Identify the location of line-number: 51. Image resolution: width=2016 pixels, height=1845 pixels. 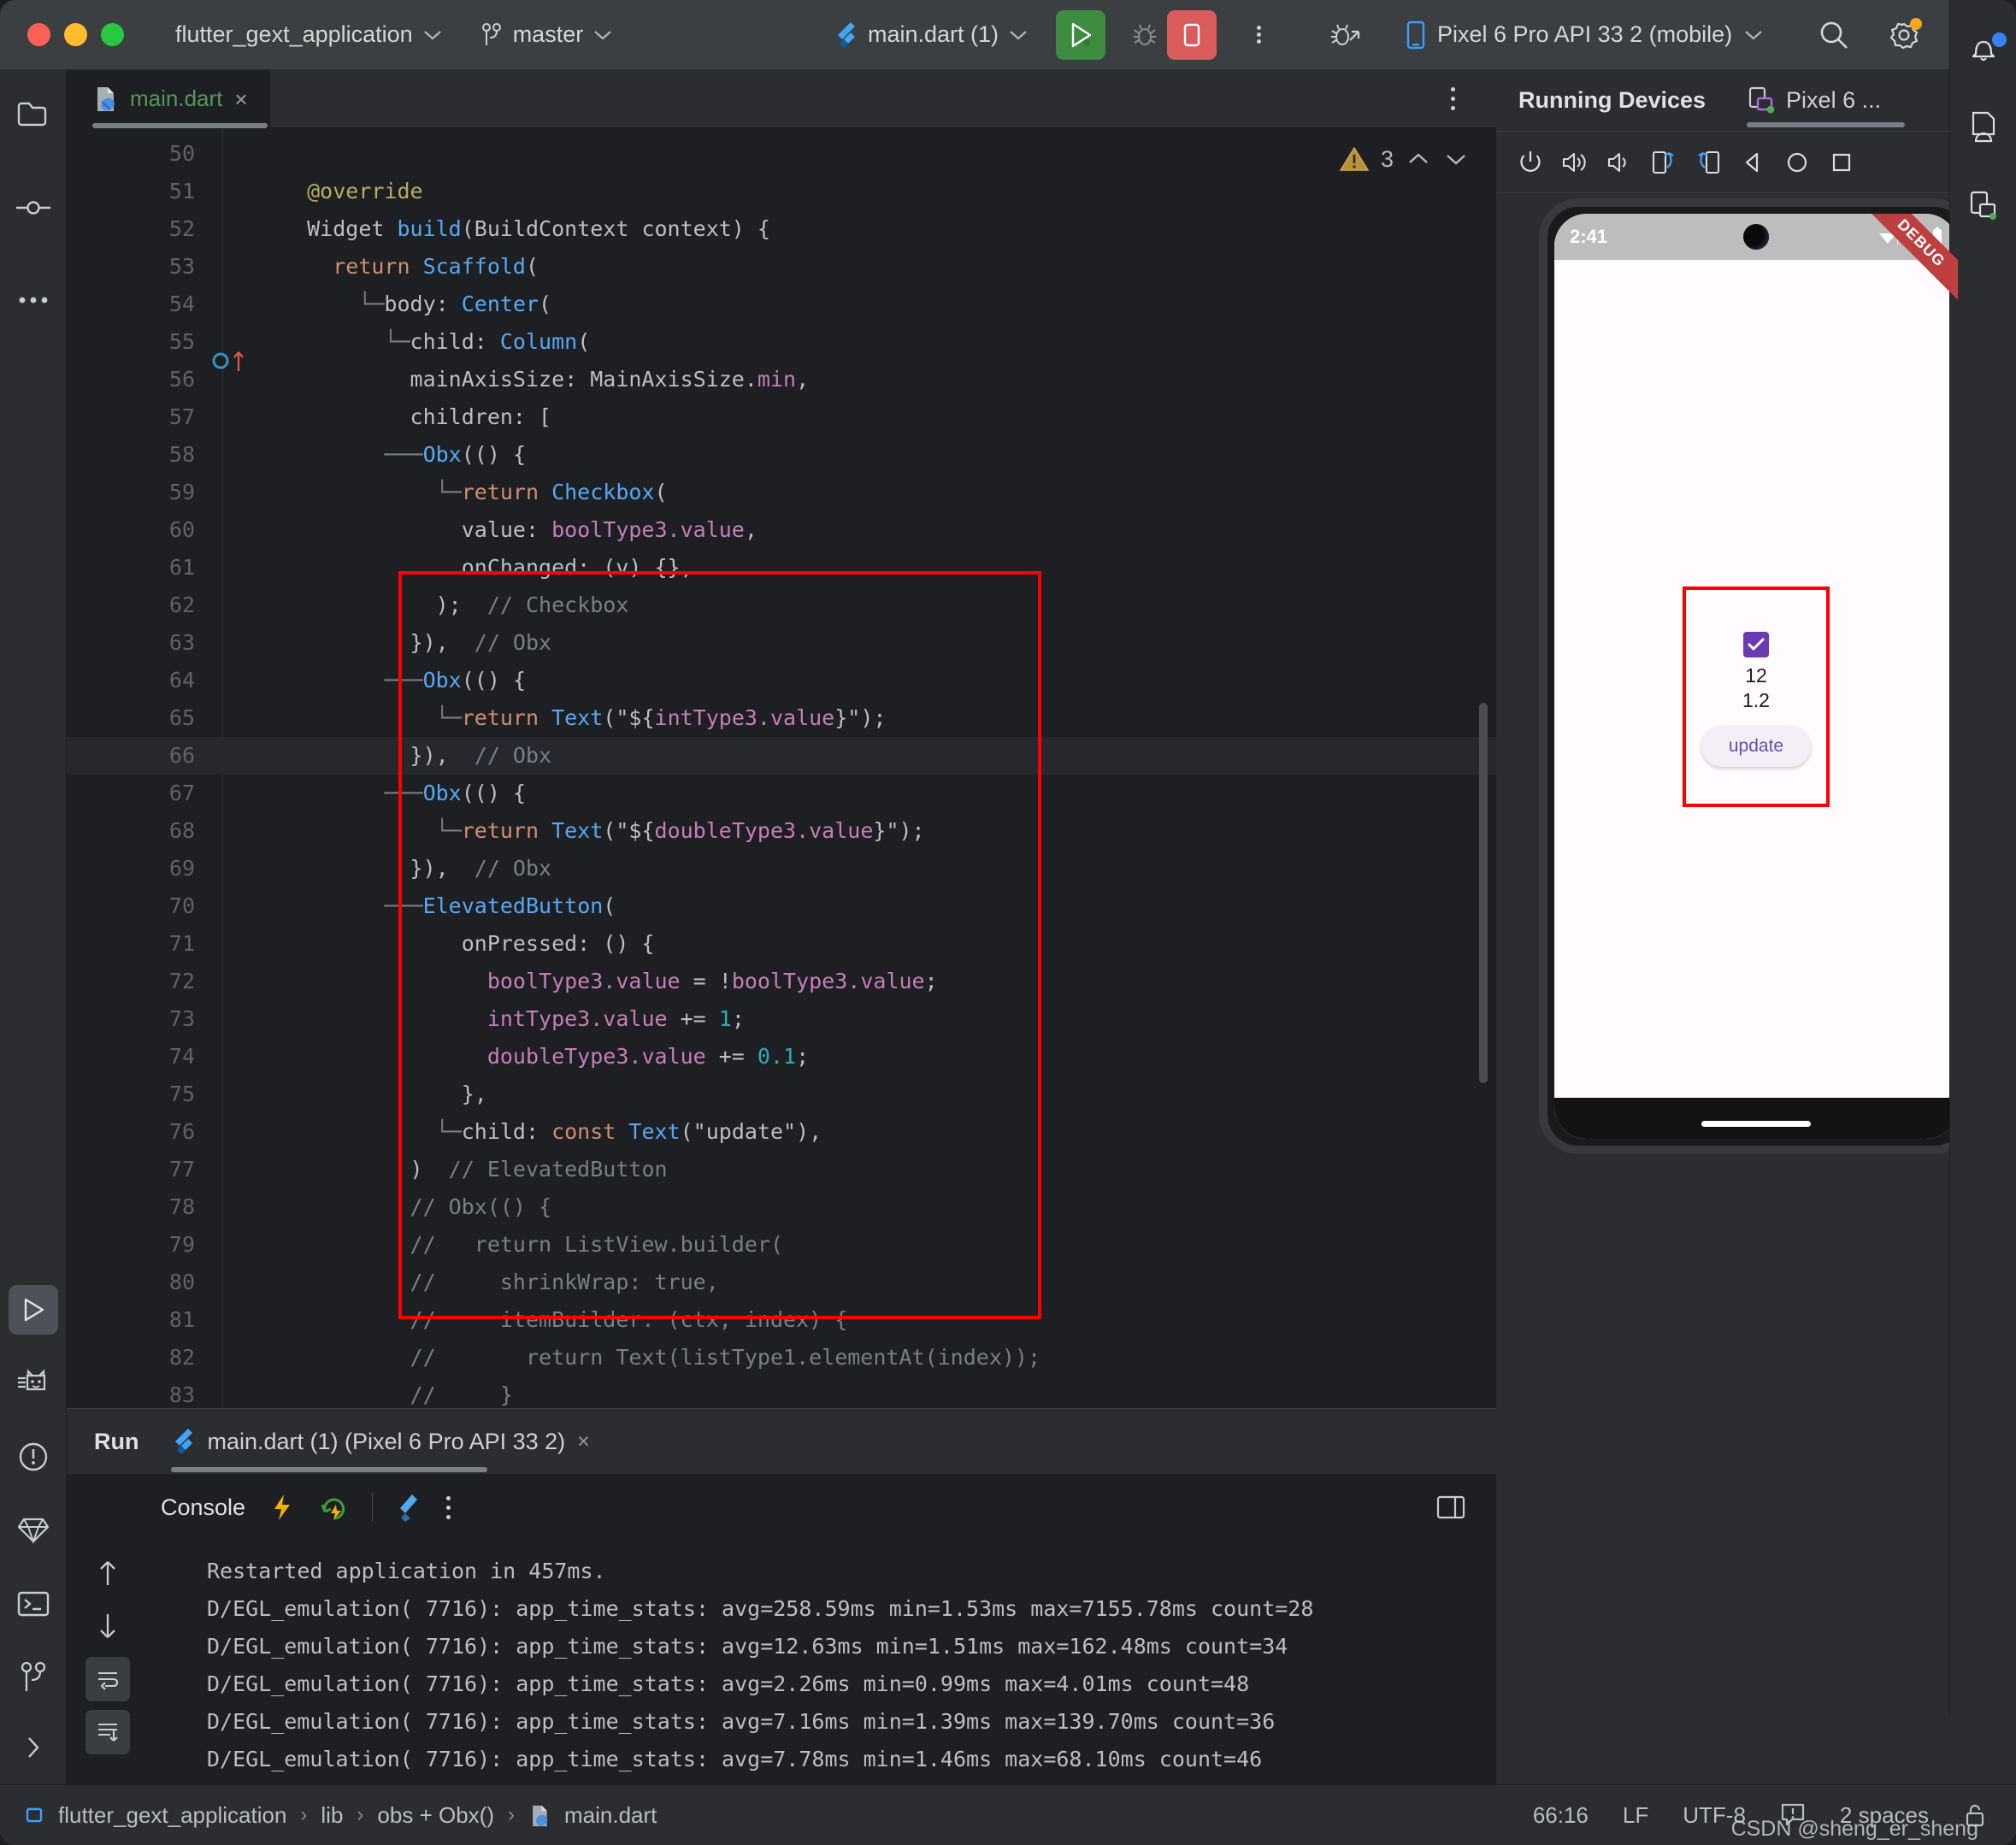
(131, 192).